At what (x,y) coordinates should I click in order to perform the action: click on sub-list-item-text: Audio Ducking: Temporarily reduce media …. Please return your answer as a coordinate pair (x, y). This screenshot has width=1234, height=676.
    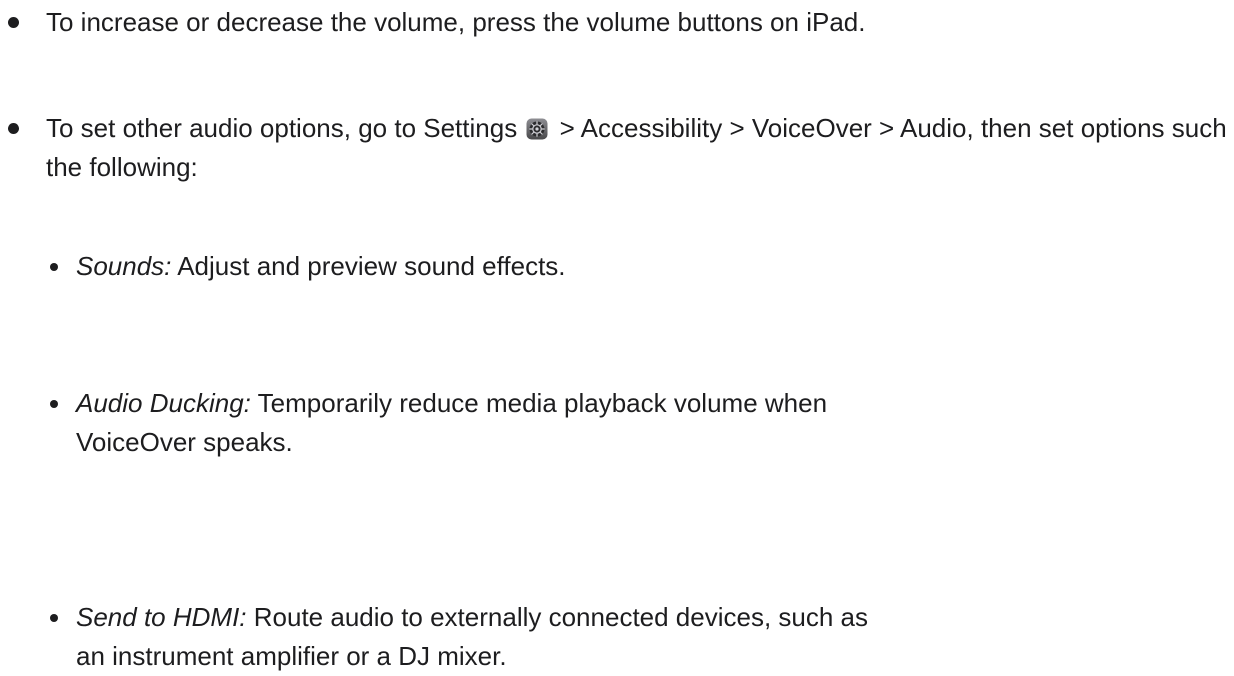
    Looking at the image, I should click on (476, 423).